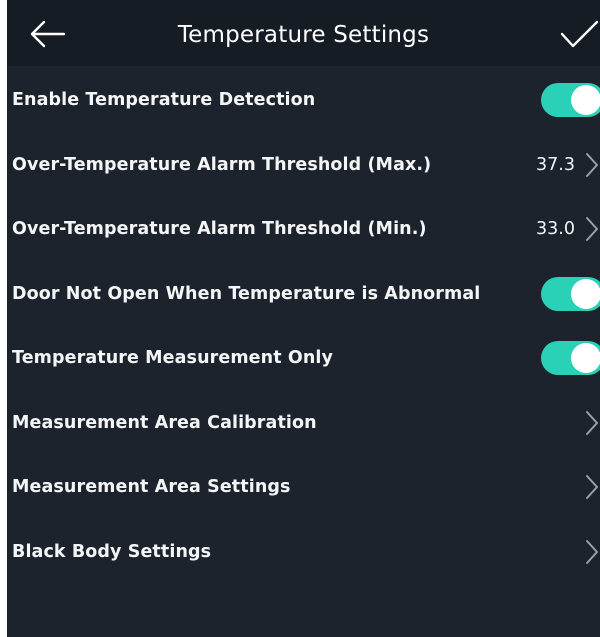 This screenshot has height=637, width=600. What do you see at coordinates (570, 100) in the screenshot?
I see `enable-temperature-detection-toggle` at bounding box center [570, 100].